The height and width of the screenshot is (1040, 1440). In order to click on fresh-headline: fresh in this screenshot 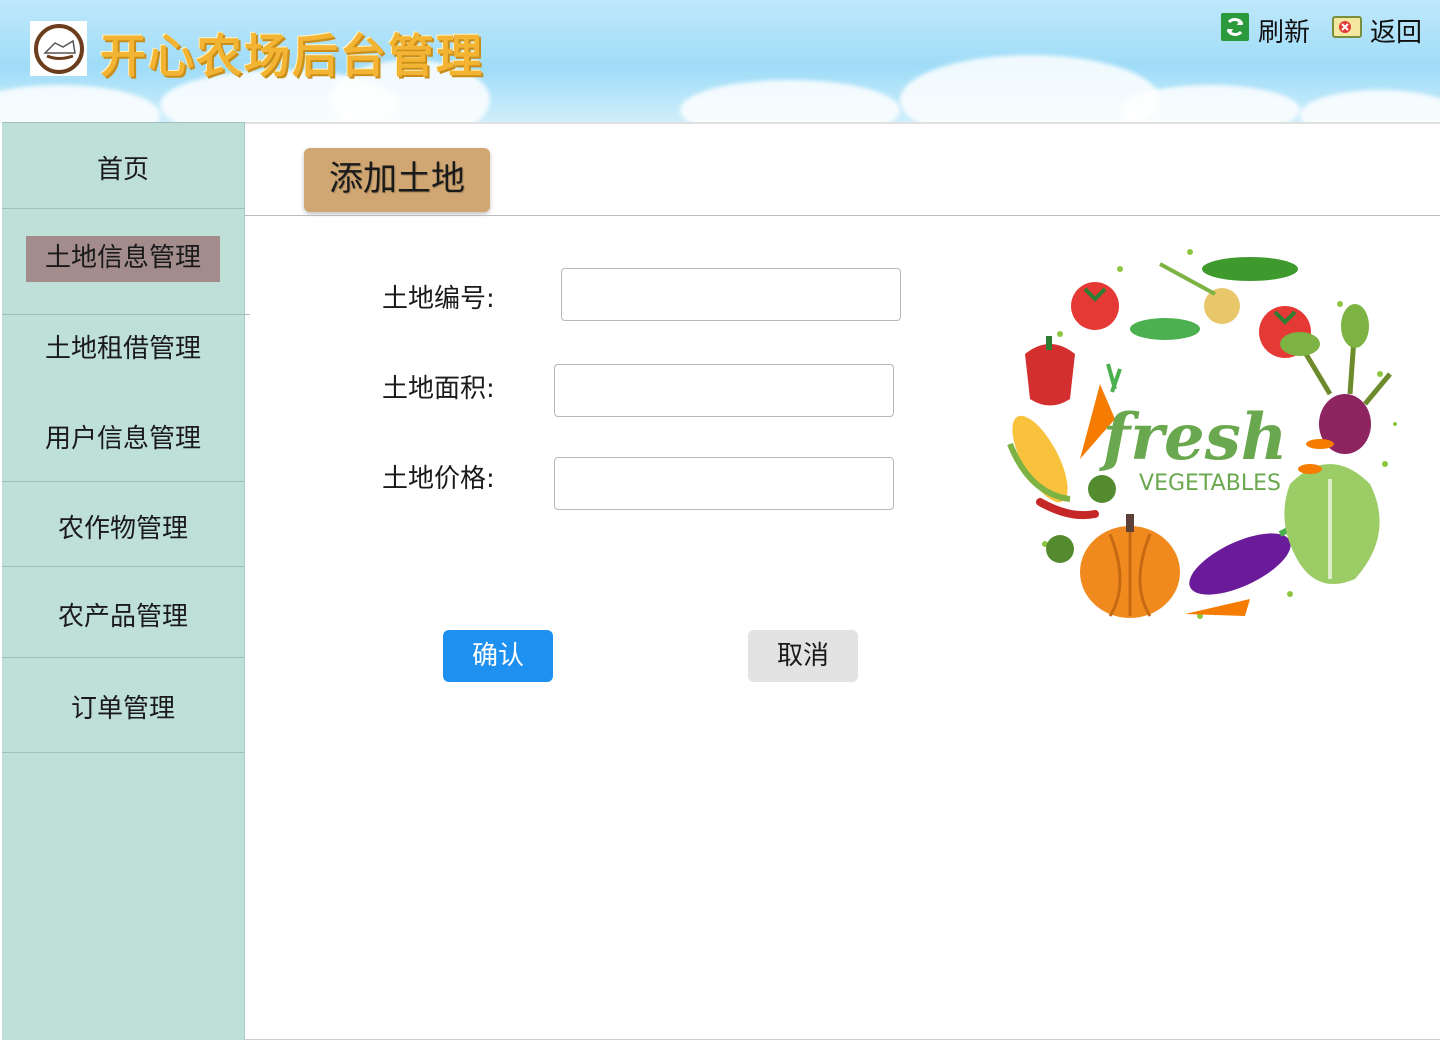, I will do `click(1193, 437)`.